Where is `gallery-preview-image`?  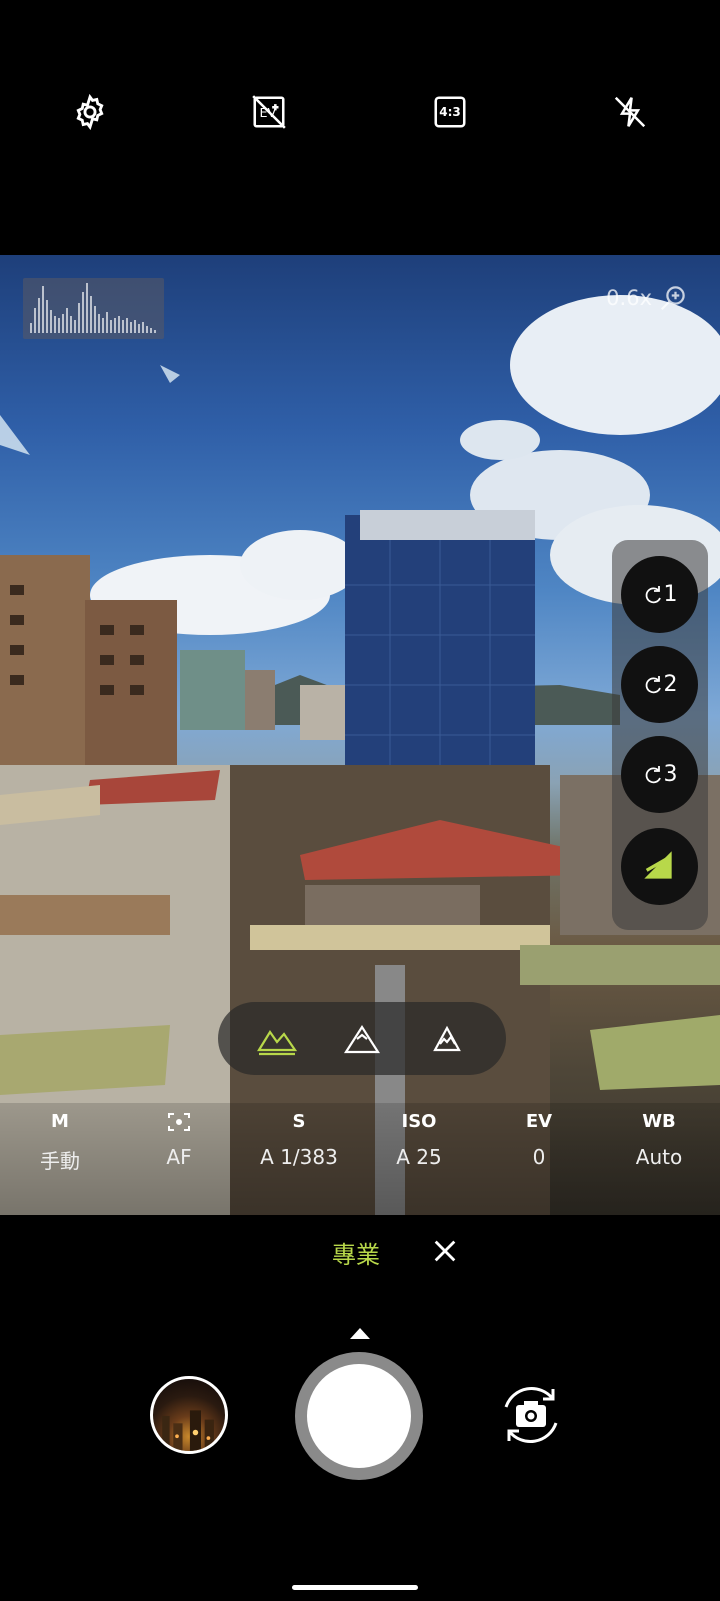
gallery-preview-image is located at coordinates (188, 1430).